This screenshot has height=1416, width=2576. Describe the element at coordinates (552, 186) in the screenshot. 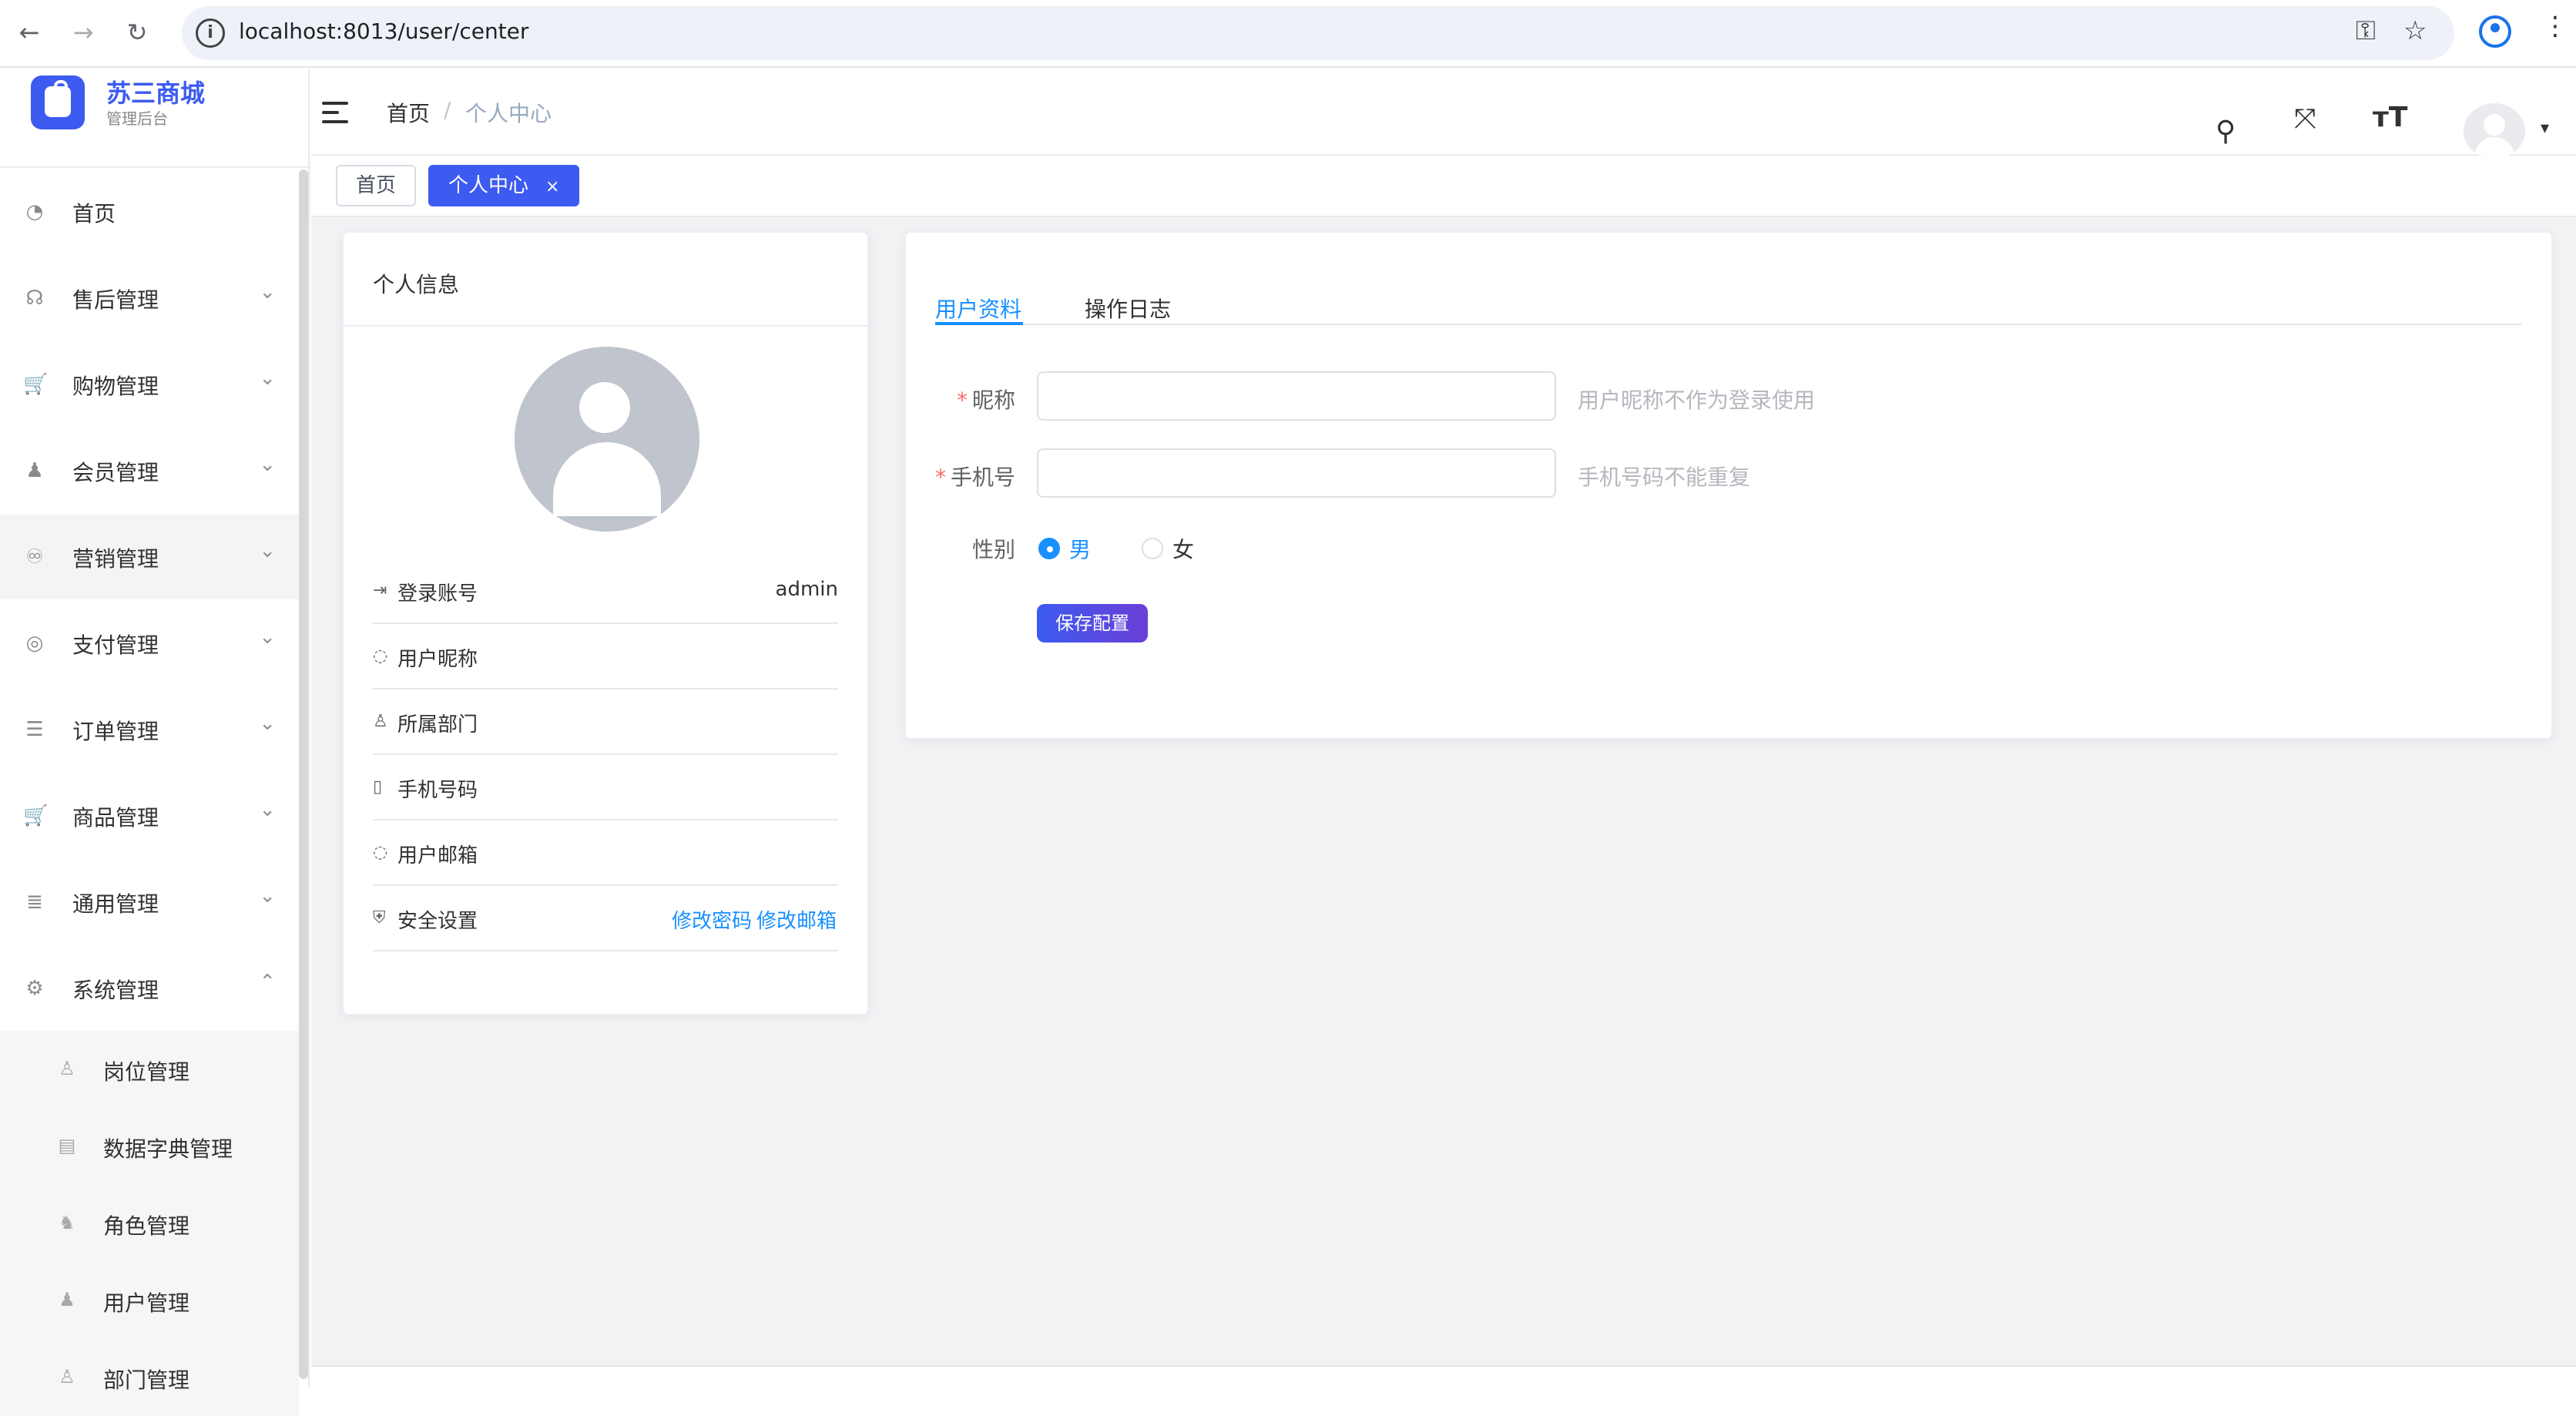

I see `close-icon: ×` at that location.